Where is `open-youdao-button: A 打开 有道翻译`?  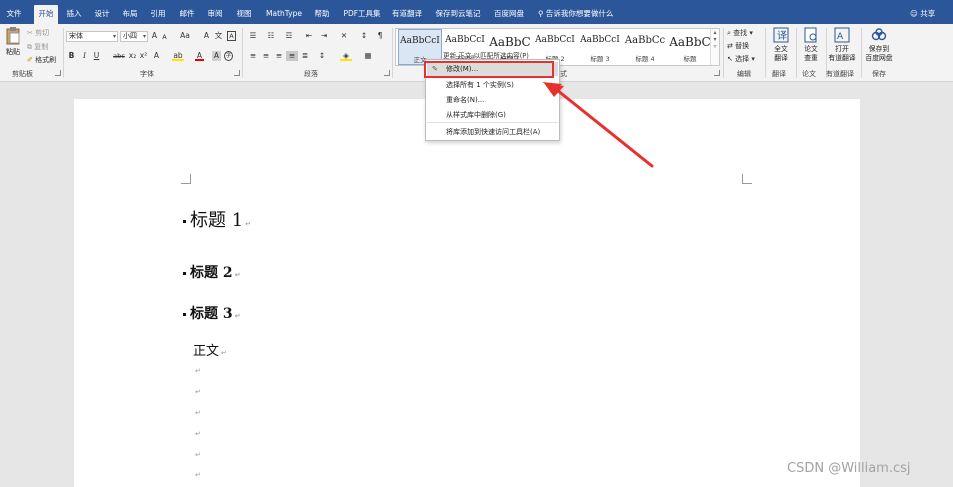 open-youdao-button: A 打开 有道翻译 is located at coordinates (842, 47).